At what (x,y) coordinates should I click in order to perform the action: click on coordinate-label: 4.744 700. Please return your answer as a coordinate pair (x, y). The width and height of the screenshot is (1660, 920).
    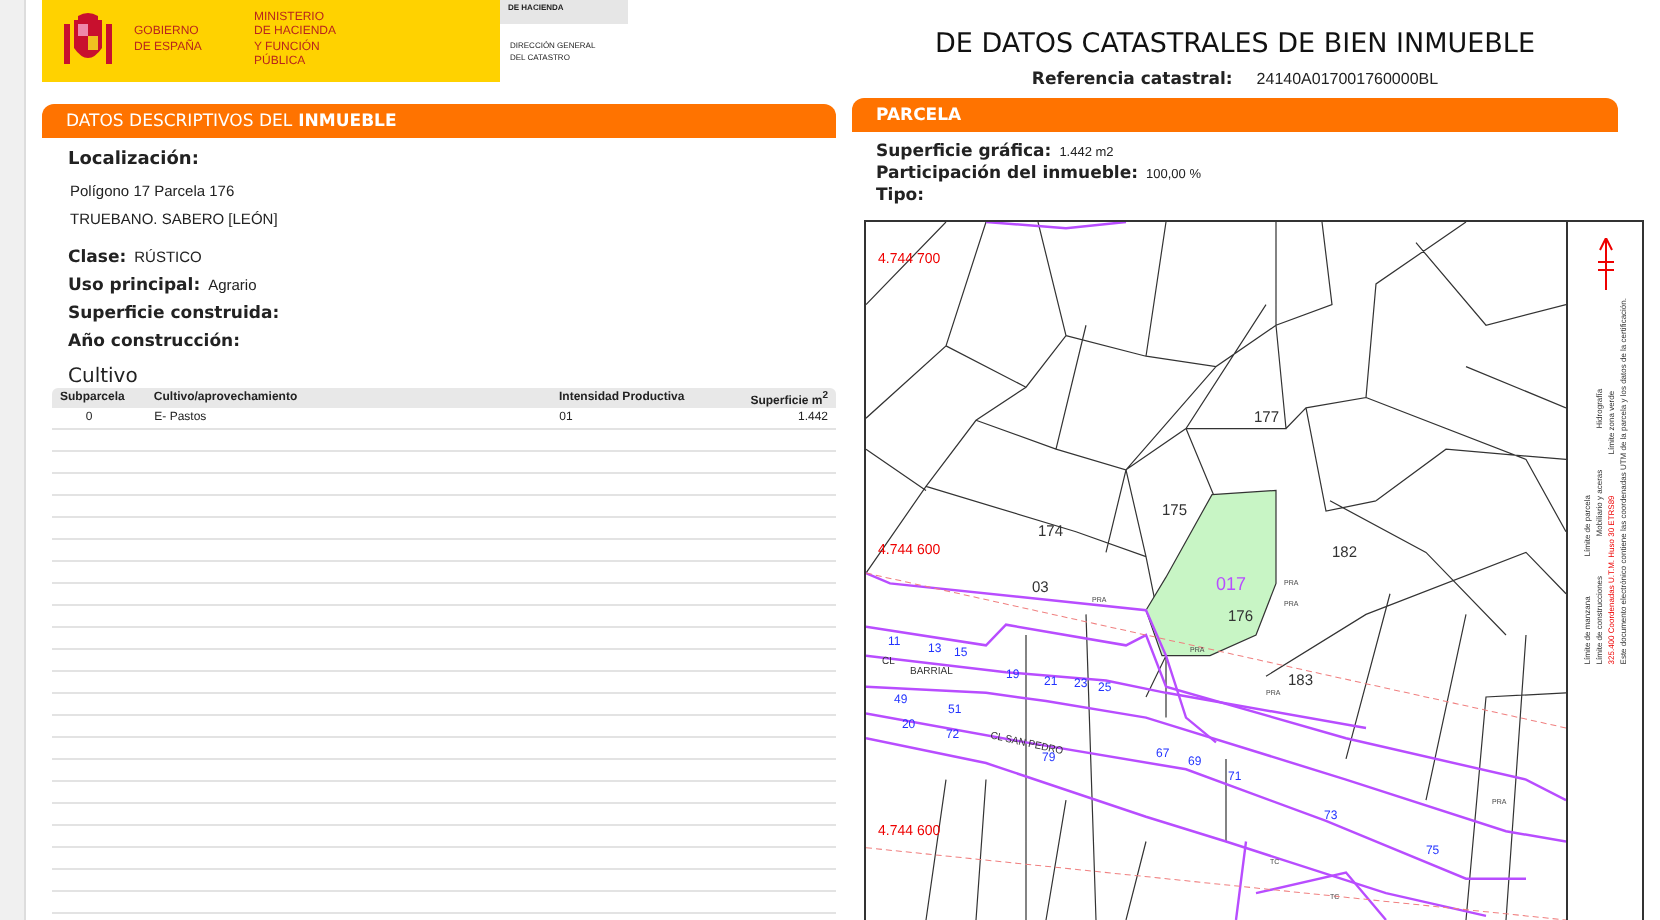
    Looking at the image, I should click on (909, 259).